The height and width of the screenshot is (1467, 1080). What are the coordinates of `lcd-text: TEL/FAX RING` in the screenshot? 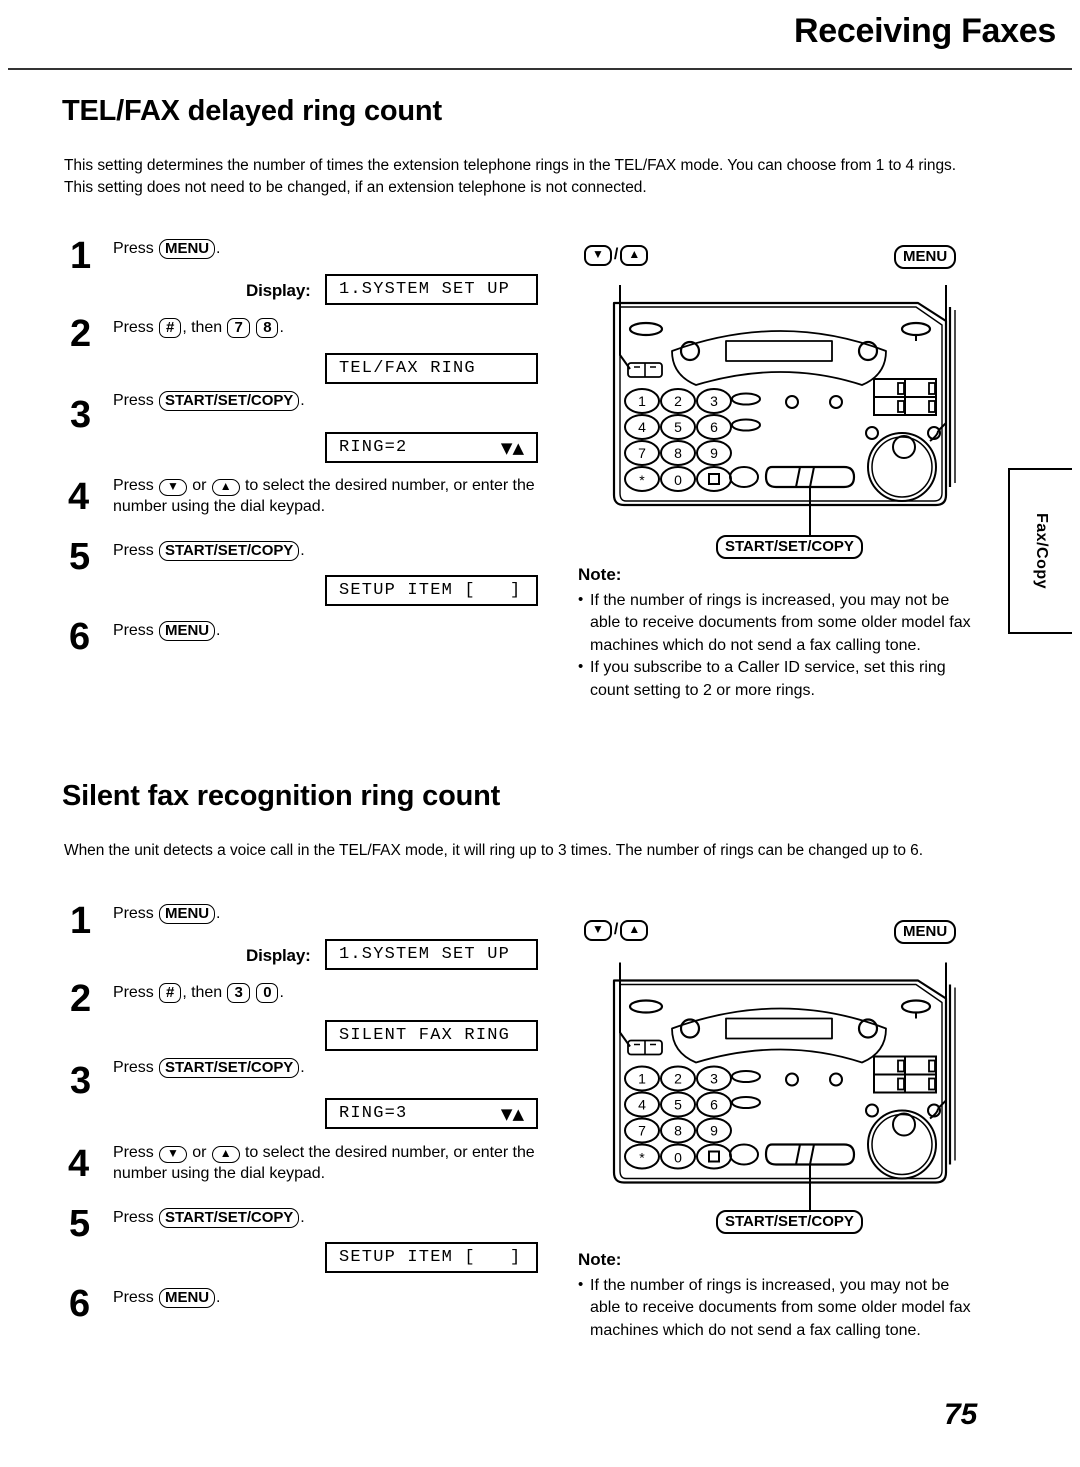 It's located at (407, 368).